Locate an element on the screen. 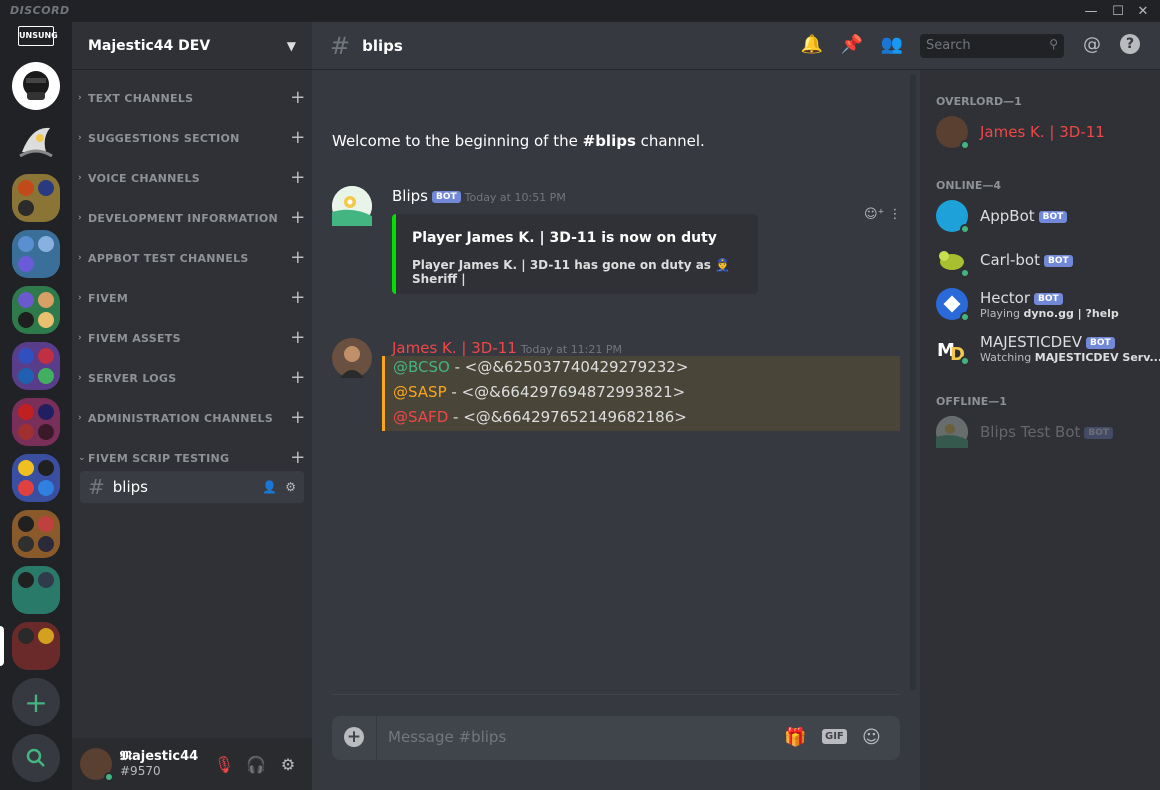  category-appbot-test-channels: › APPBOT TEST CHANNELS + is located at coordinates (192, 258).